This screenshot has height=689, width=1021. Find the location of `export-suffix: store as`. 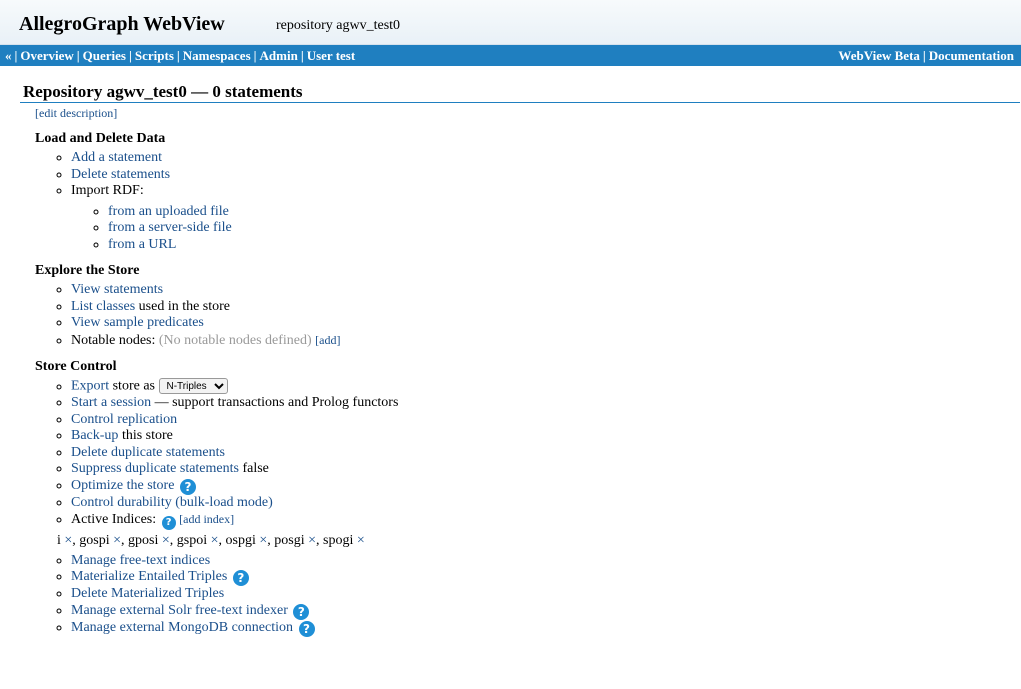

export-suffix: store as is located at coordinates (134, 386).